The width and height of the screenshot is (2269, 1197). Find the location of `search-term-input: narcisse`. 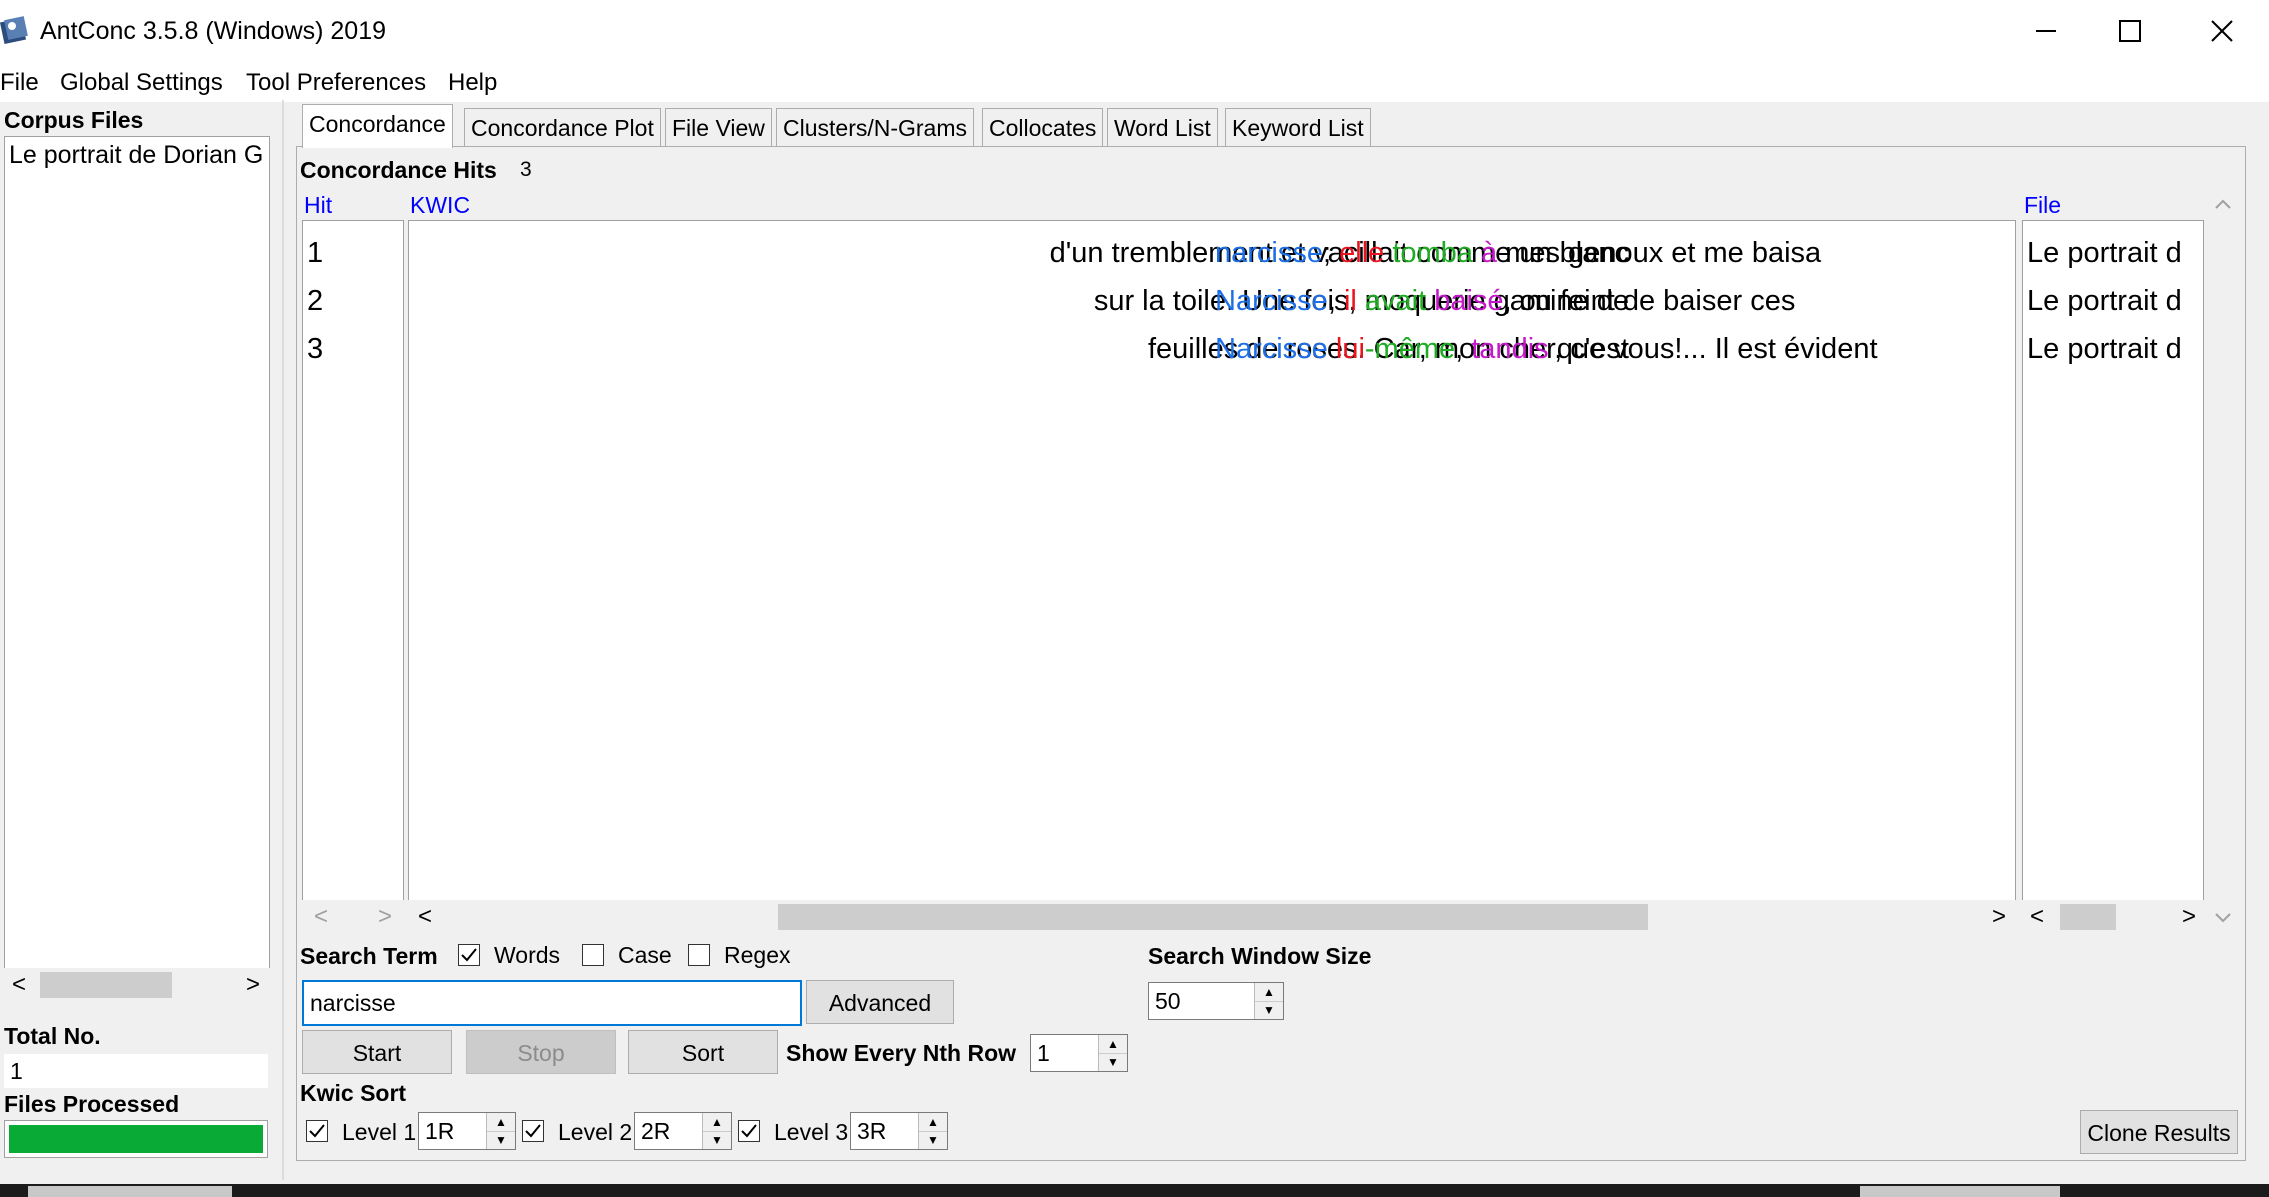

search-term-input: narcisse is located at coordinates (552, 1003).